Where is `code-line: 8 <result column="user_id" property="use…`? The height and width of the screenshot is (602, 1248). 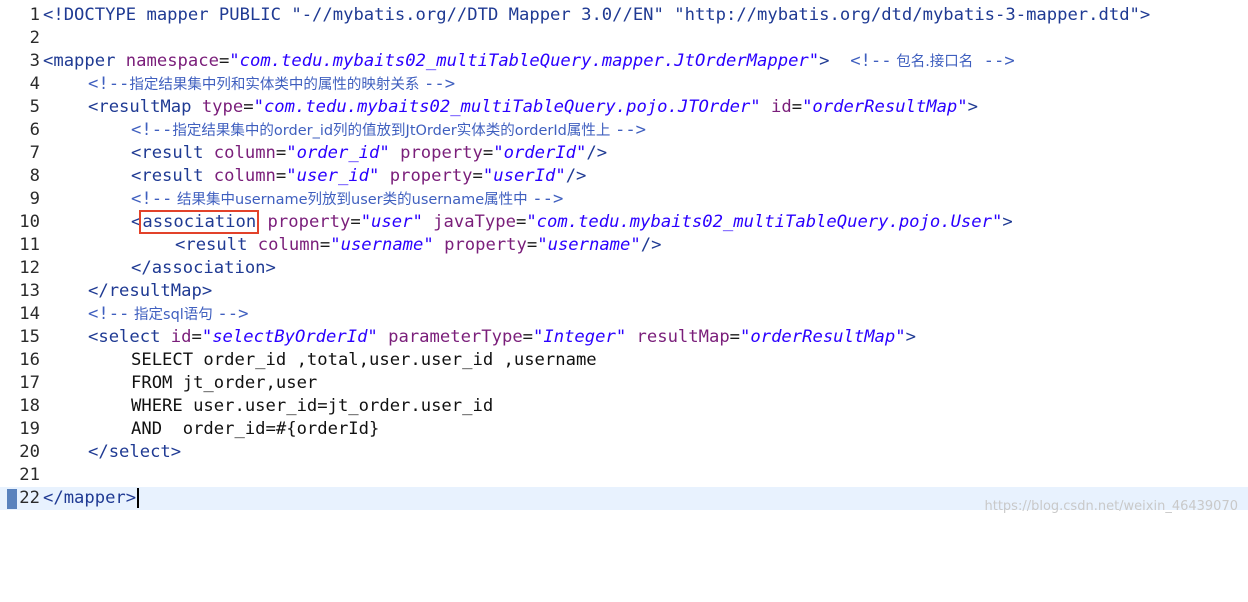 code-line: 8 <result column="user_id" property="use… is located at coordinates (624, 176).